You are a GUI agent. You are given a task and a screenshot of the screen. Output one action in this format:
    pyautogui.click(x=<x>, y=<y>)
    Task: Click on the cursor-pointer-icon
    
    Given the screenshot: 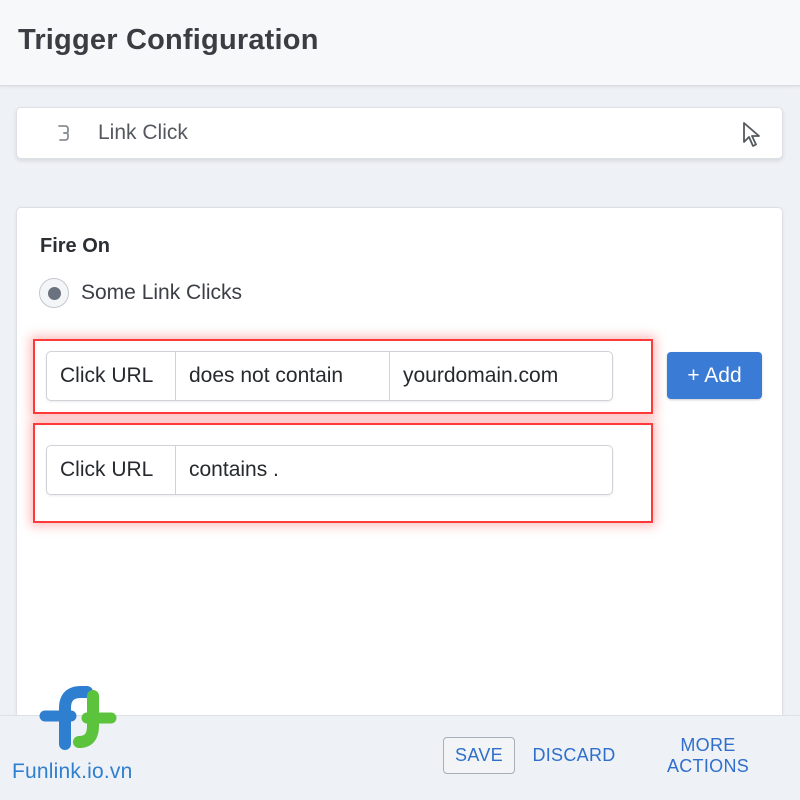 What is the action you would take?
    pyautogui.click(x=751, y=134)
    